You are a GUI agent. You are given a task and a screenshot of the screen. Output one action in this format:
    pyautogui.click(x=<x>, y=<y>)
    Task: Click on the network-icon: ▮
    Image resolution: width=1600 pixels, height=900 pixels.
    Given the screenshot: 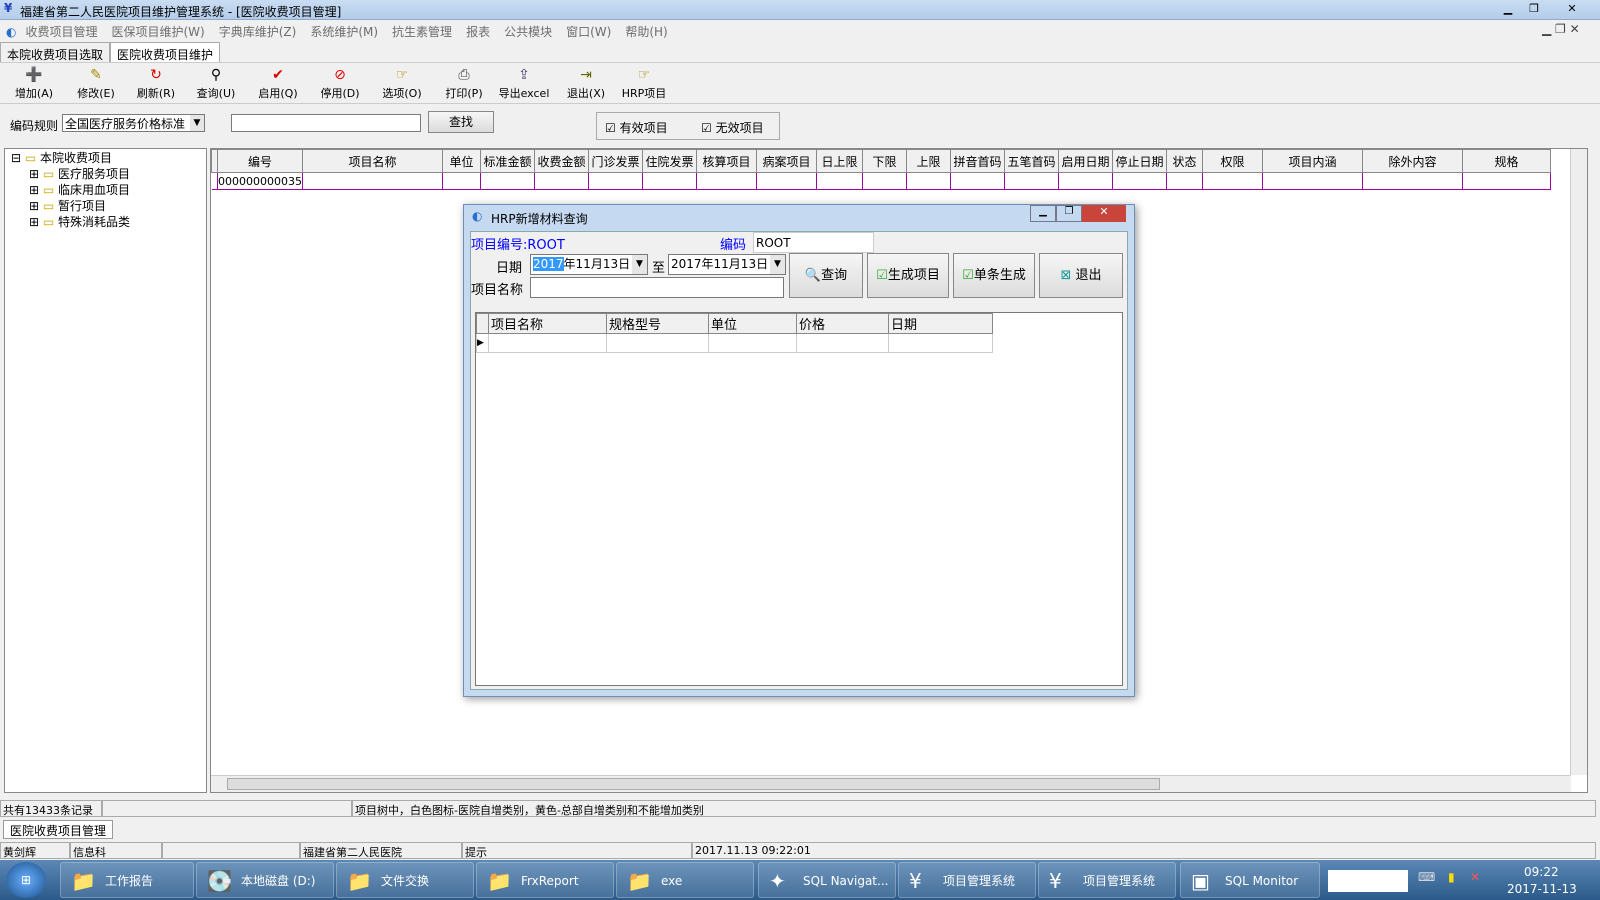 What is the action you would take?
    pyautogui.click(x=1451, y=877)
    